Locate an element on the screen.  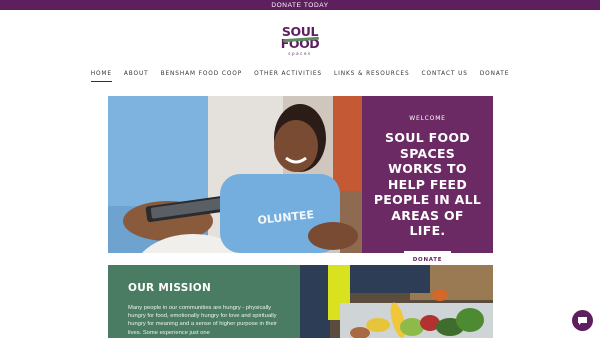
nav-other-activities: OTHER ACTIVITIES is located at coordinates (288, 76).